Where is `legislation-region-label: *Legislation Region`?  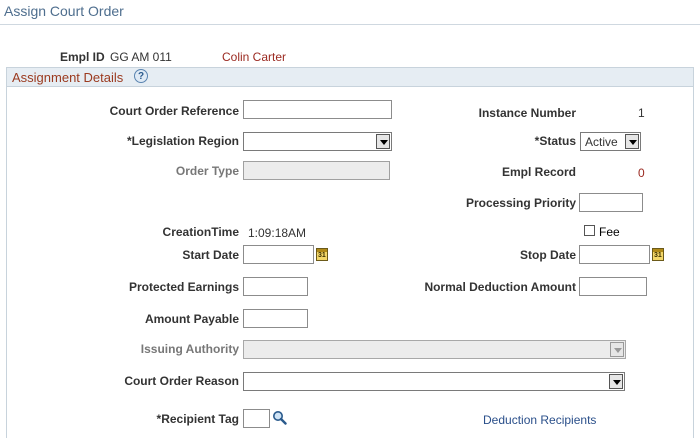
legislation-region-label: *Legislation Region is located at coordinates (182, 141).